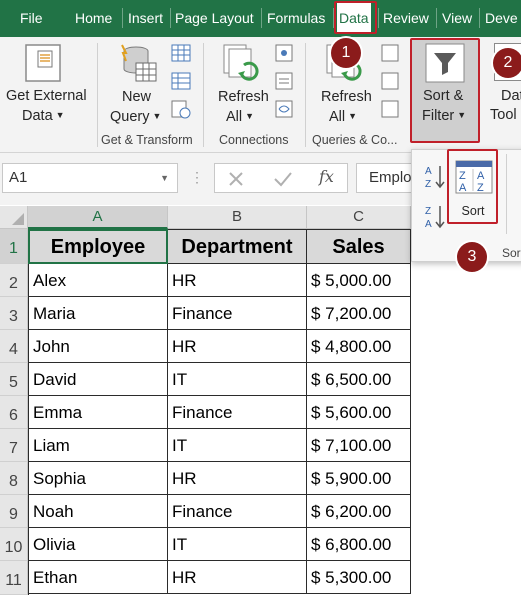  Describe the element at coordinates (501, 18) in the screenshot. I see `tab-developer: Deve` at that location.